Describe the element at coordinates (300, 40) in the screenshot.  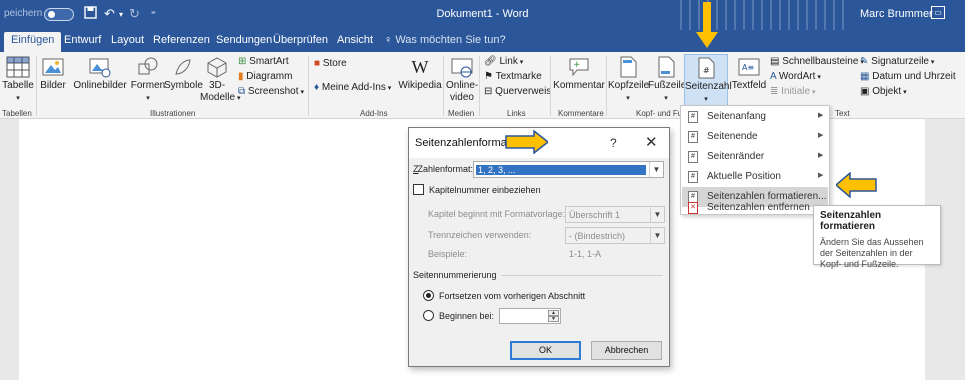
I see `tab-ueberpruefen: Überprüfen` at that location.